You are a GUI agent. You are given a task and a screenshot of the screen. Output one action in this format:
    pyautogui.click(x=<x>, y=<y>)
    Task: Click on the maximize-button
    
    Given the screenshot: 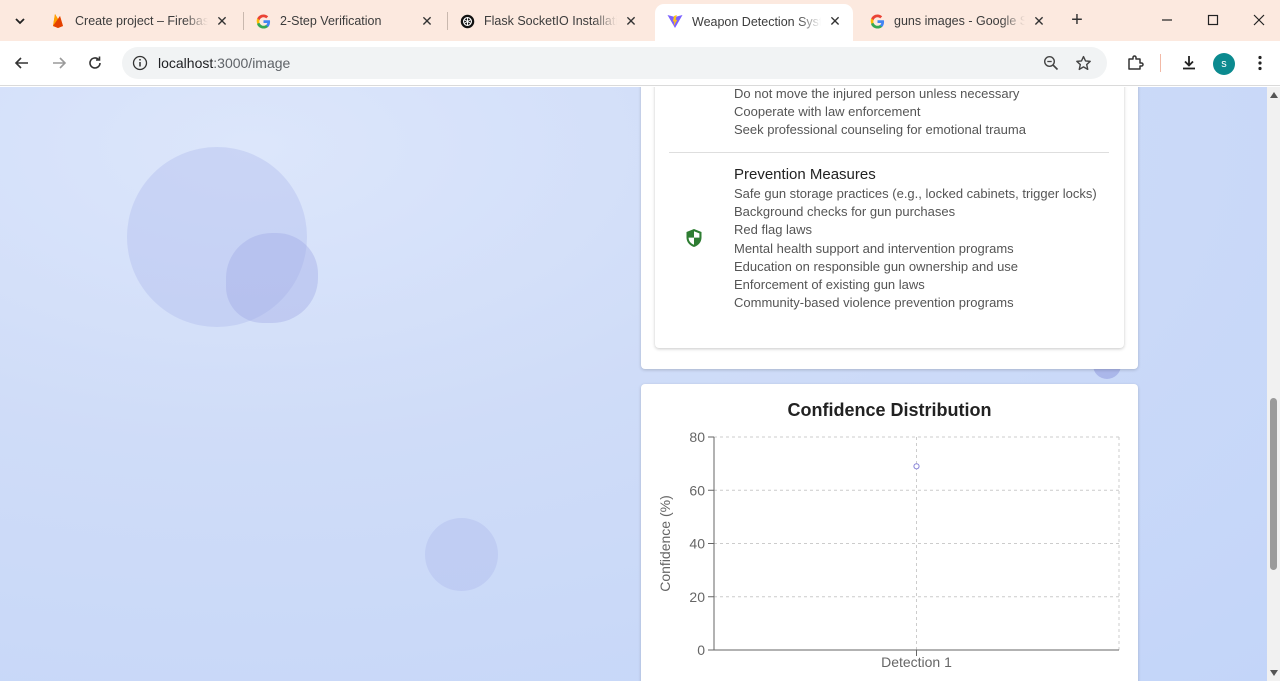 What is the action you would take?
    pyautogui.click(x=1213, y=20)
    